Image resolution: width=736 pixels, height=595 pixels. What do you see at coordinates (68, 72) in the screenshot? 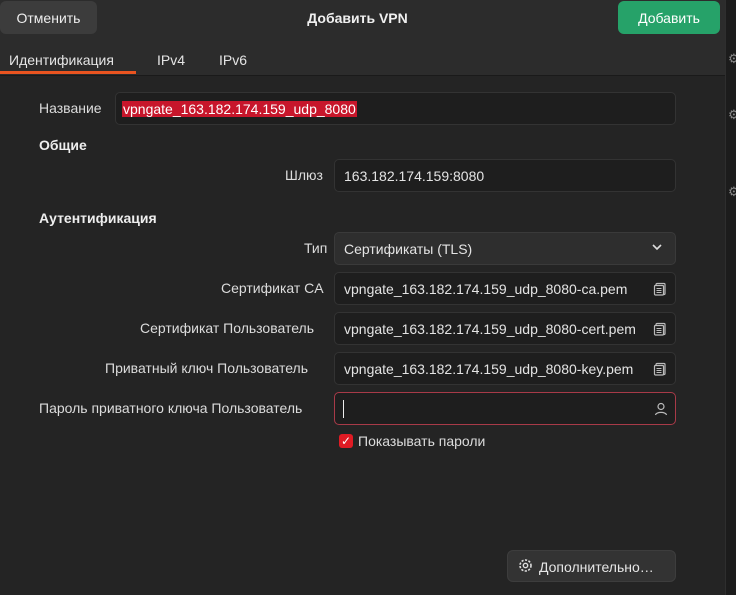
I see `active-tab-indicator` at bounding box center [68, 72].